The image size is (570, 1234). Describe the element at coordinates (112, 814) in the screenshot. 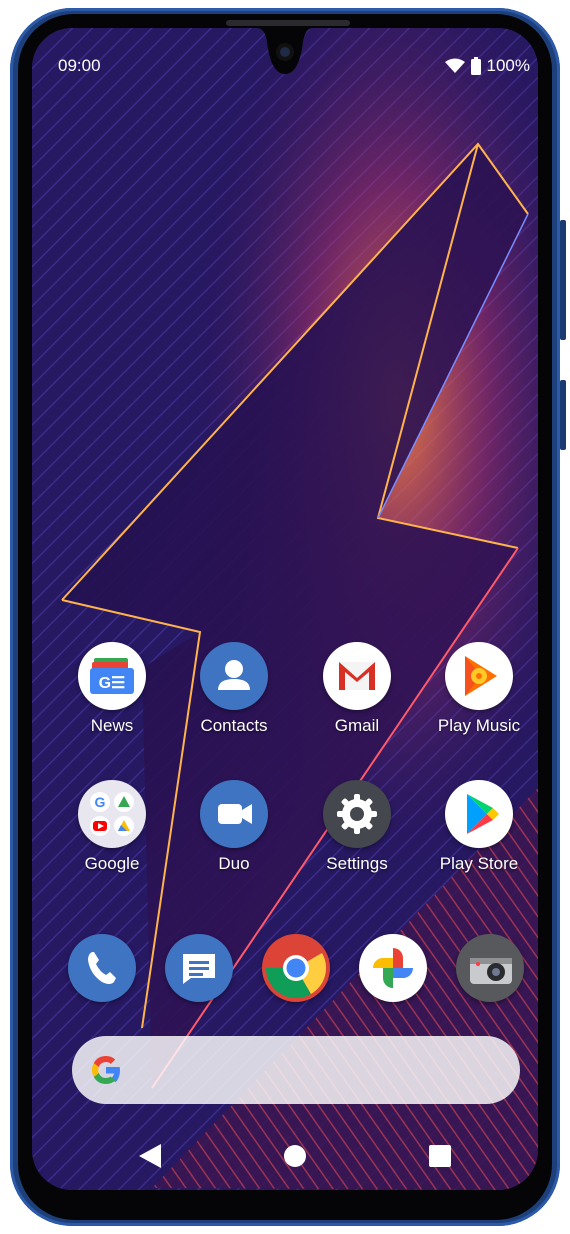

I see `google-folder-icon: G` at that location.